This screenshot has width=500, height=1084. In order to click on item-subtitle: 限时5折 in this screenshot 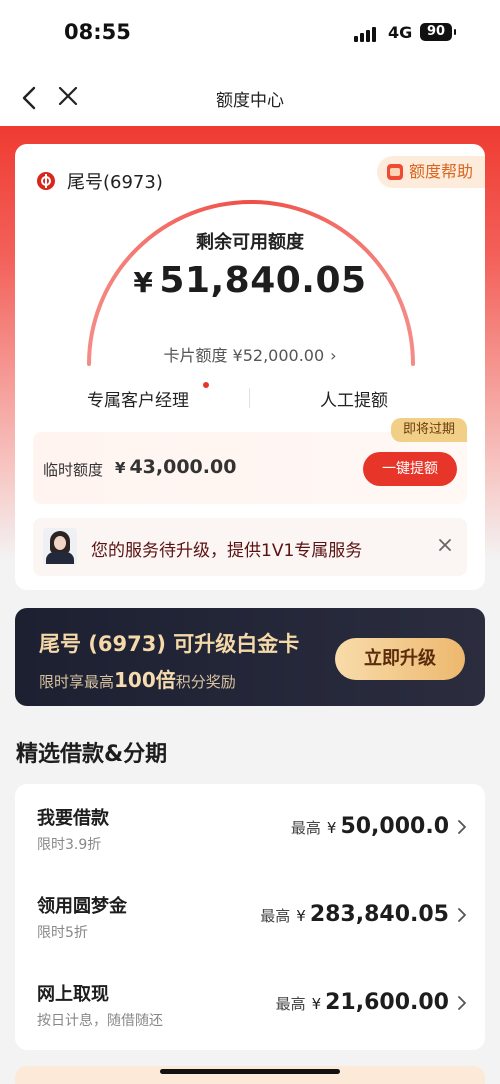, I will do `click(62, 933)`.